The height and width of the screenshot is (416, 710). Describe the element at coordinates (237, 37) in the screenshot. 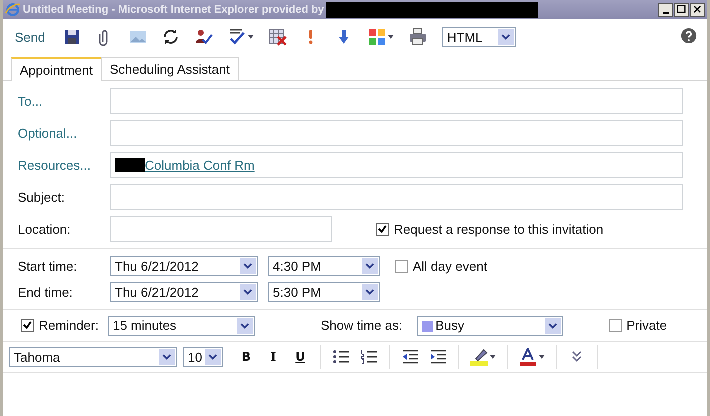

I see `spell-check-icon` at that location.